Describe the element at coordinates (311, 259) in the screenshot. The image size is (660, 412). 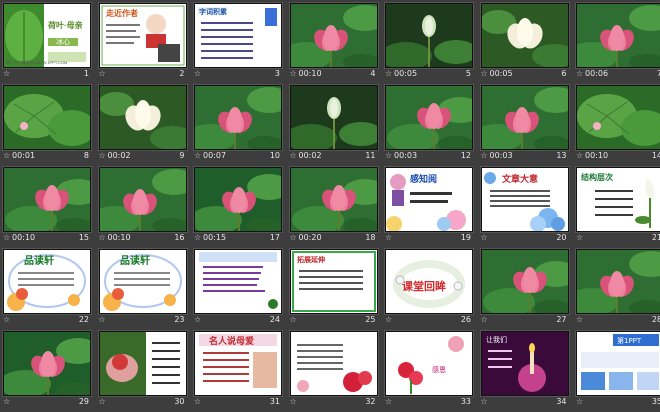
I see `svg-text: 拓展延伸` at that location.